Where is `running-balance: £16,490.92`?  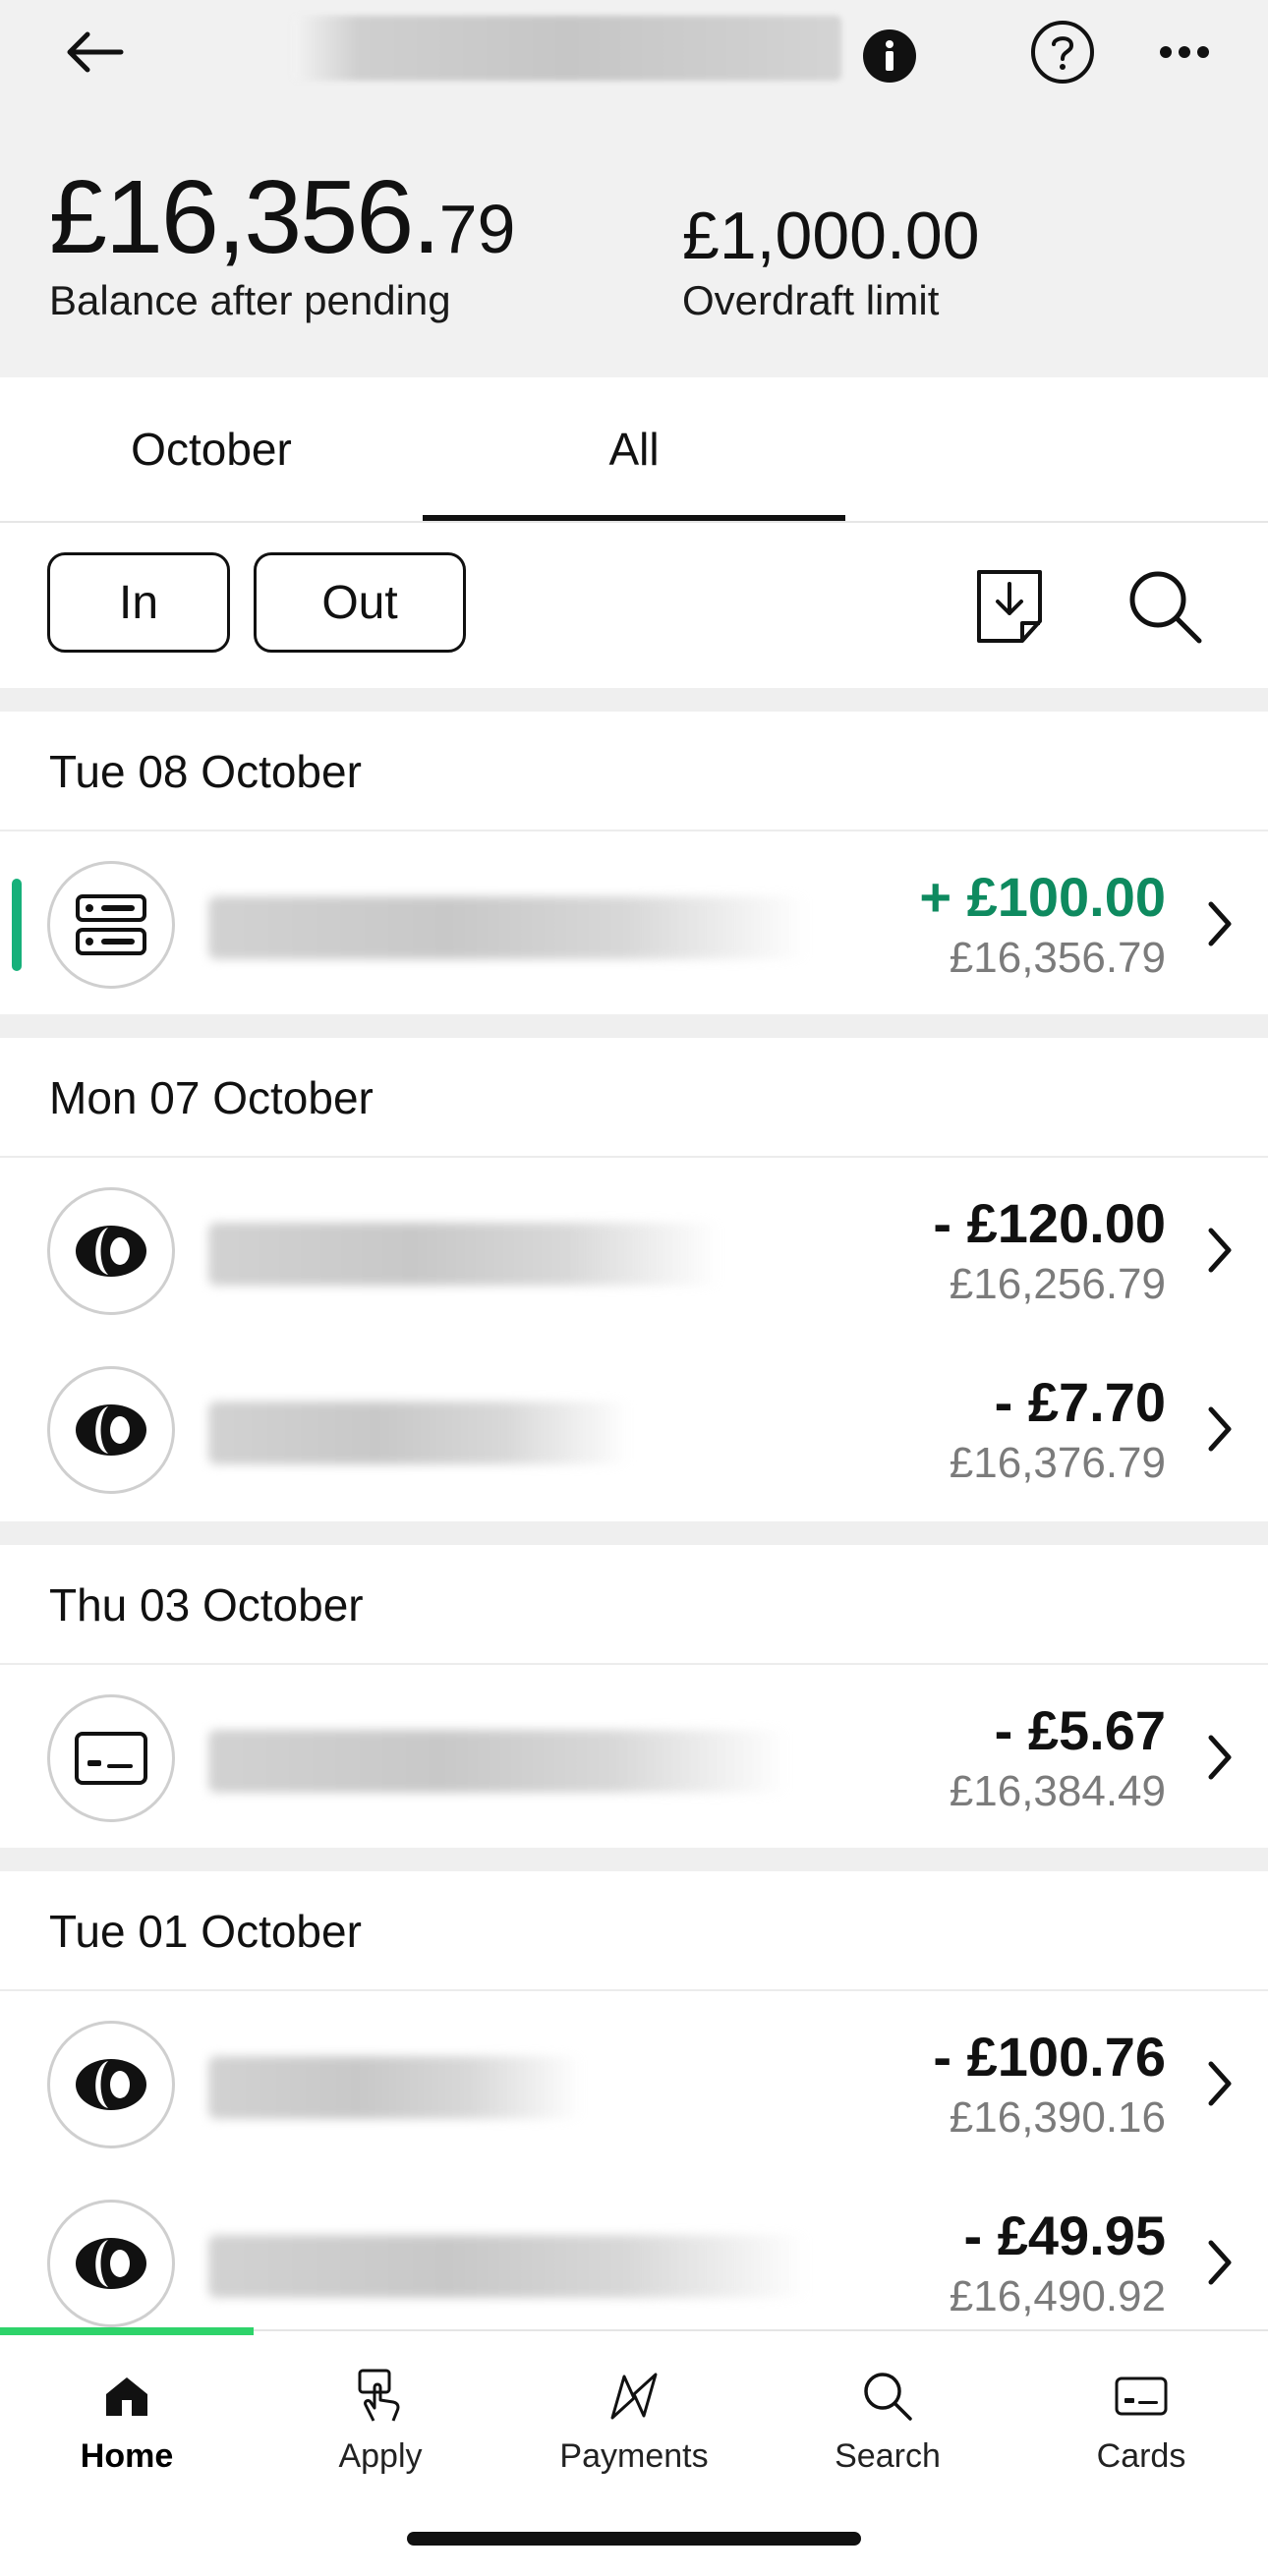 running-balance: £16,490.92 is located at coordinates (1057, 2296).